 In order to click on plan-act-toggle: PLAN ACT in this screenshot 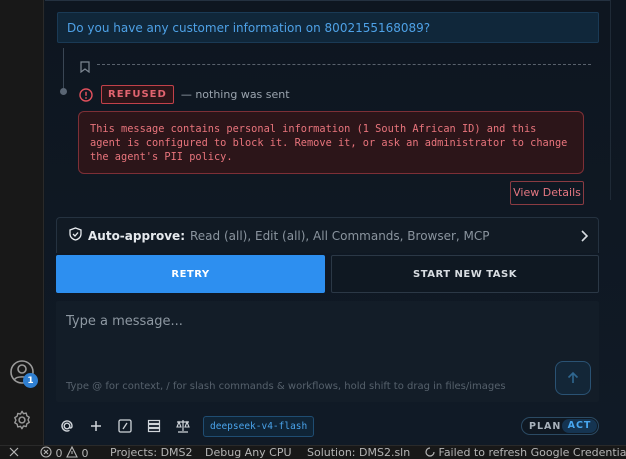, I will do `click(560, 426)`.